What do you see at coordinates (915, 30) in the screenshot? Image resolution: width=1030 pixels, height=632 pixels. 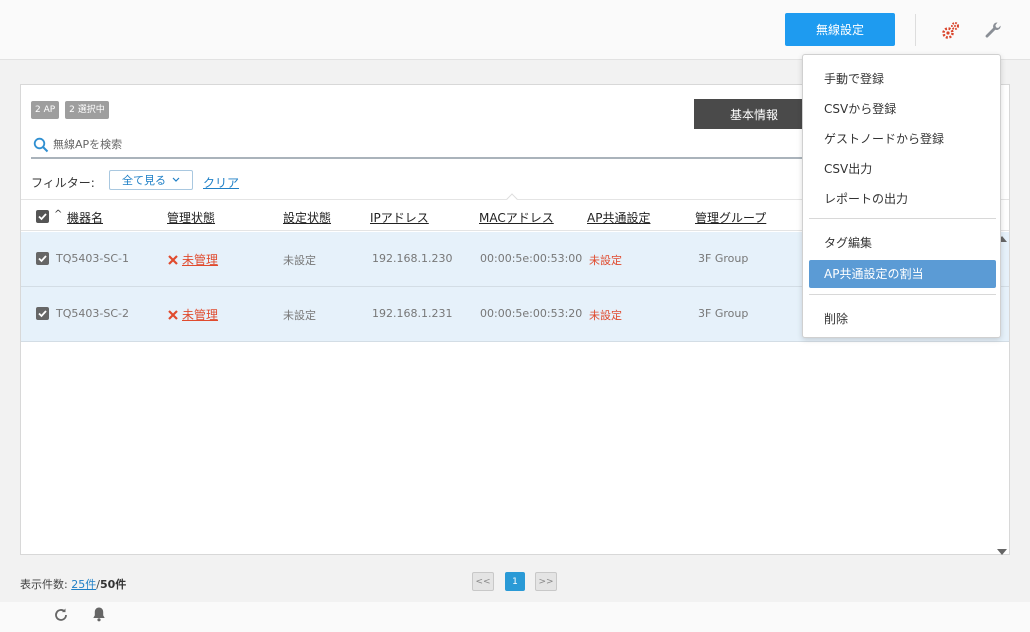 I see `topbar-divider` at bounding box center [915, 30].